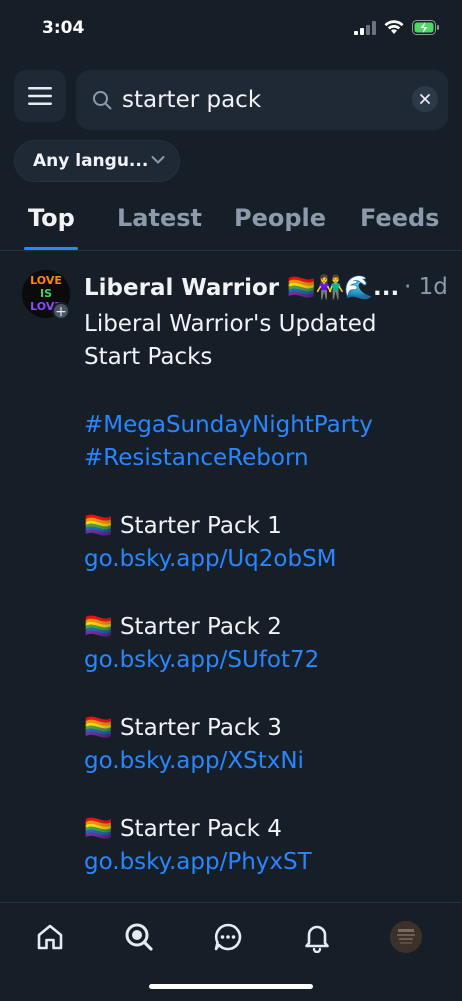 This screenshot has width=462, height=1001. Describe the element at coordinates (264, 660) in the screenshot. I see `starter-pack-link: go.bsky.app/SUfot72` at that location.